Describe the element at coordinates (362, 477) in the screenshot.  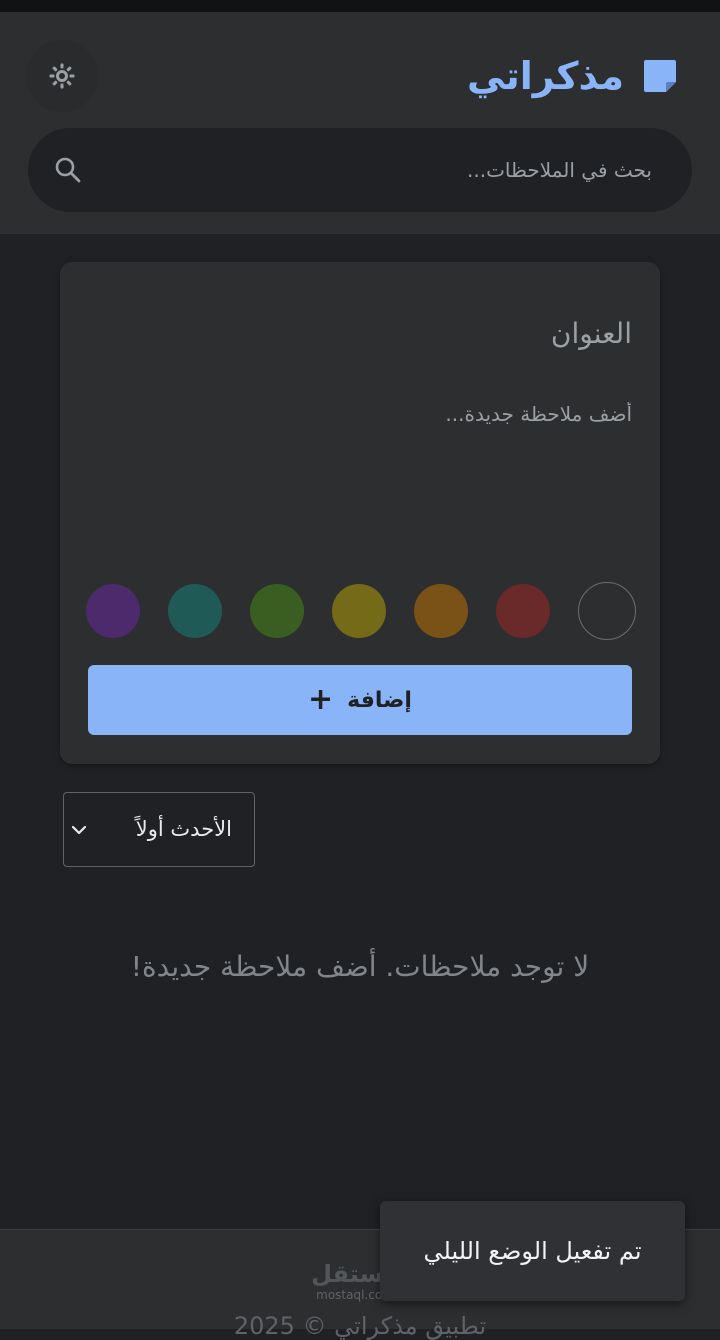
I see `note-content-input` at that location.